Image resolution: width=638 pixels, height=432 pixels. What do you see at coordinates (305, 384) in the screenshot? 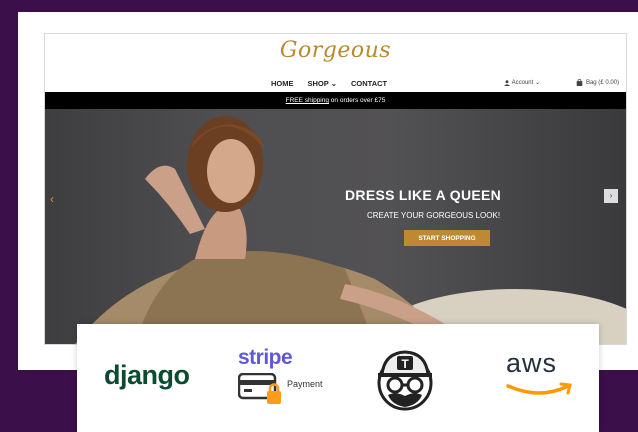
I see `stripe-payment-label: Payment` at bounding box center [305, 384].